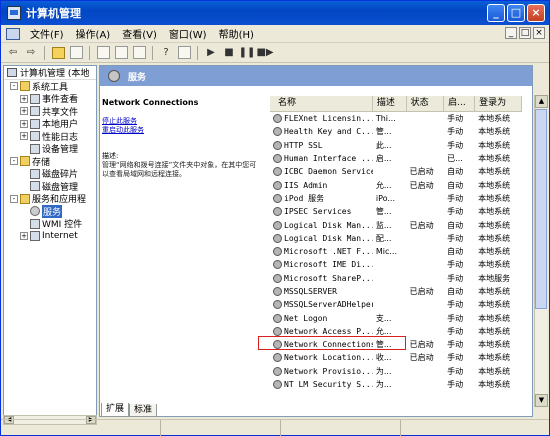 Image resolution: width=550 pixels, height=436 pixels. Describe the element at coordinates (498, 103) in the screenshot. I see `column-log-on-as: 登录为` at that location.